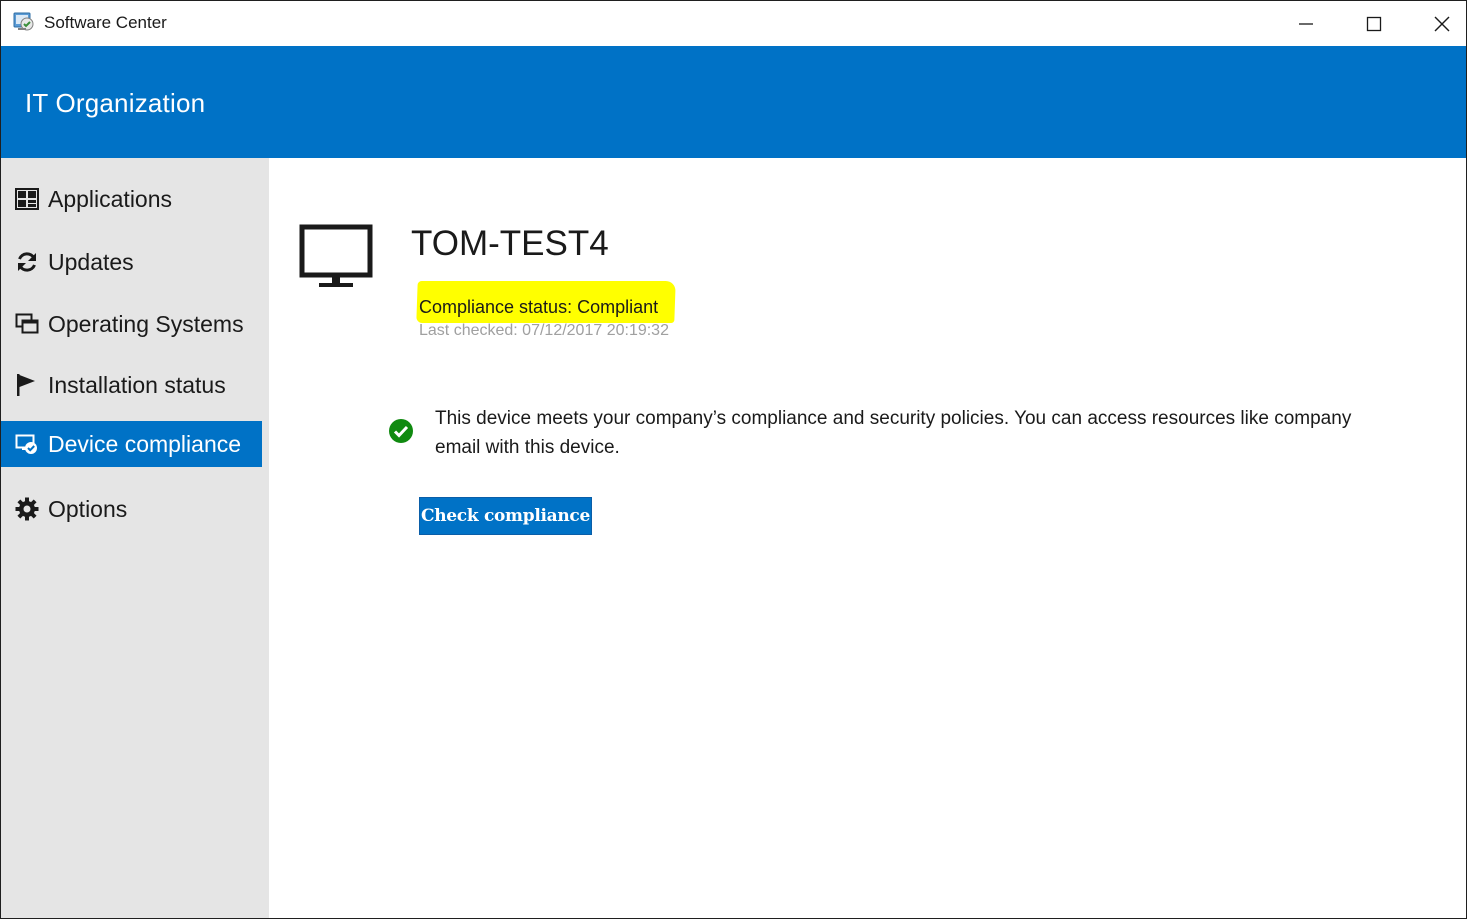 This screenshot has width=1467, height=919. I want to click on sidebar-item-applications: Applications, so click(131, 199).